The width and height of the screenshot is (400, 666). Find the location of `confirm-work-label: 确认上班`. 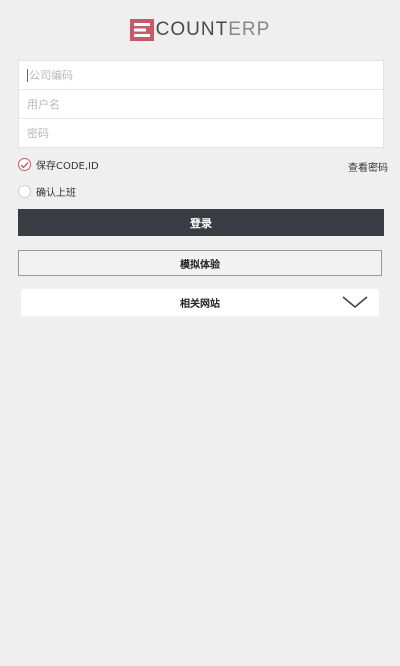

confirm-work-label: 确认上班 is located at coordinates (56, 193).